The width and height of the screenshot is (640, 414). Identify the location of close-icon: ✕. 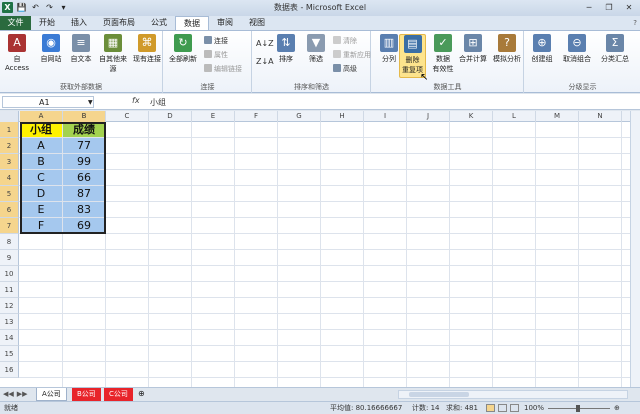
(629, 7).